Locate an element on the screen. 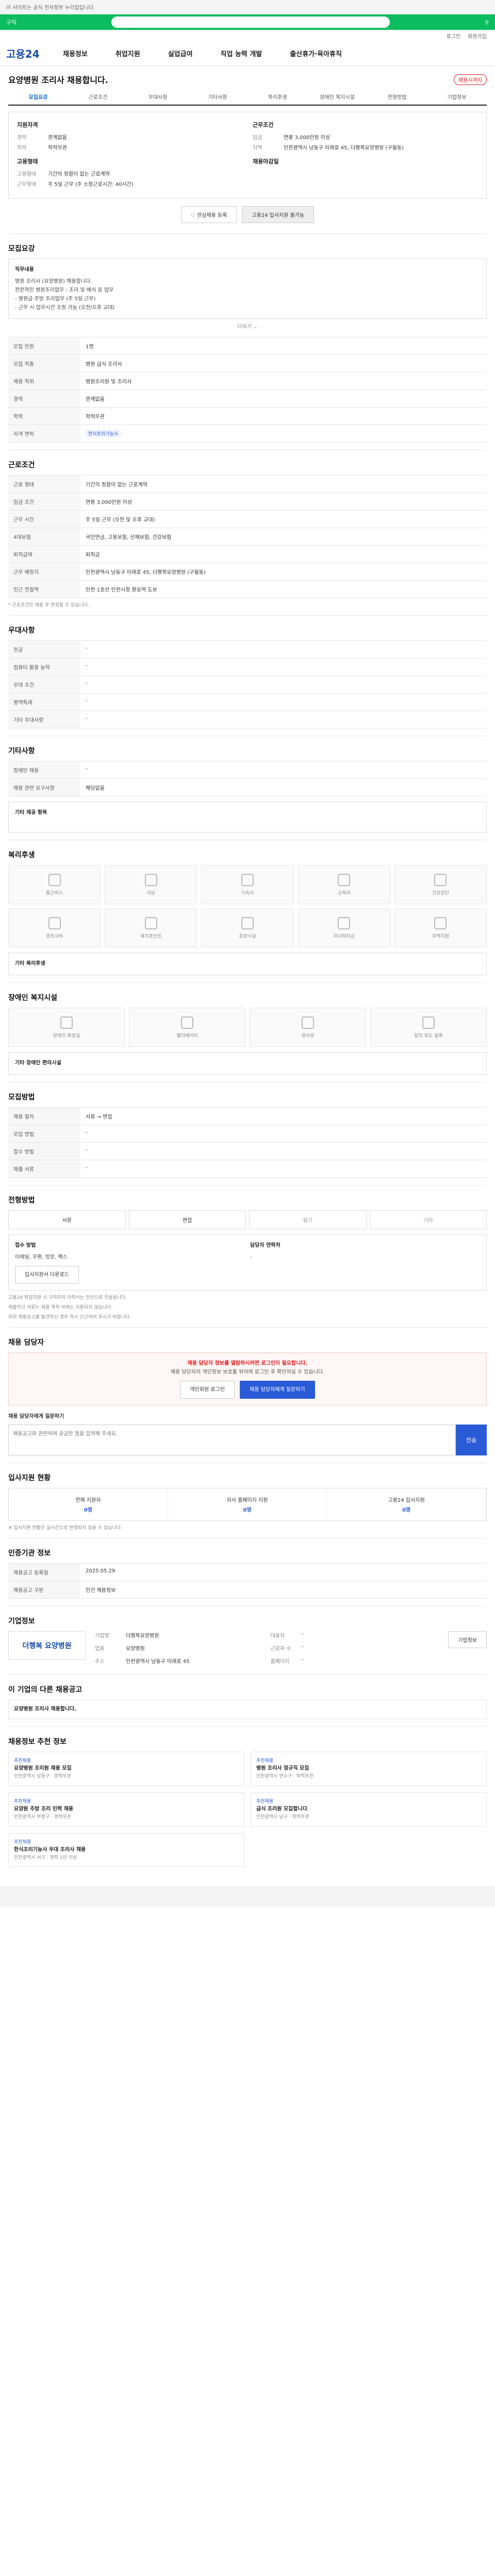 Image resolution: width=495 pixels, height=2576 pixels. list-item: 추천채용 한식조리기능사 우대 조리사 채용 인천광역시 서구 · 경력 1년 이상 is located at coordinates (126, 1850).